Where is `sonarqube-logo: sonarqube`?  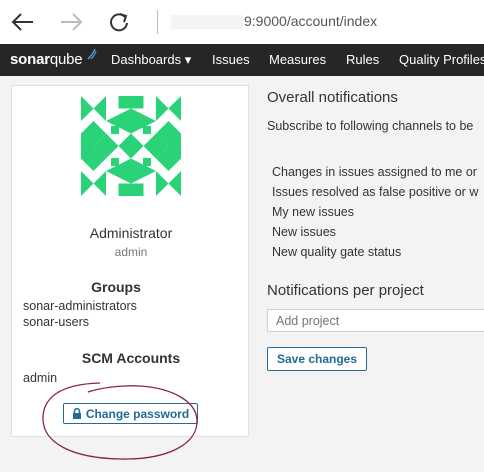 sonarqube-logo: sonarqube is located at coordinates (46, 59).